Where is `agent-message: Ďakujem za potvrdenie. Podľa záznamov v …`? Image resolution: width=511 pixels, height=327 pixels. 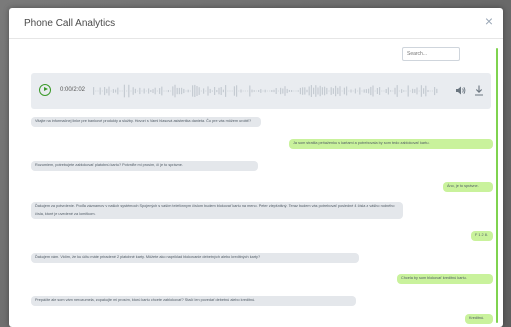 agent-message: Ďakujem za potvrdenie. Podľa záznamov v … is located at coordinates (217, 210).